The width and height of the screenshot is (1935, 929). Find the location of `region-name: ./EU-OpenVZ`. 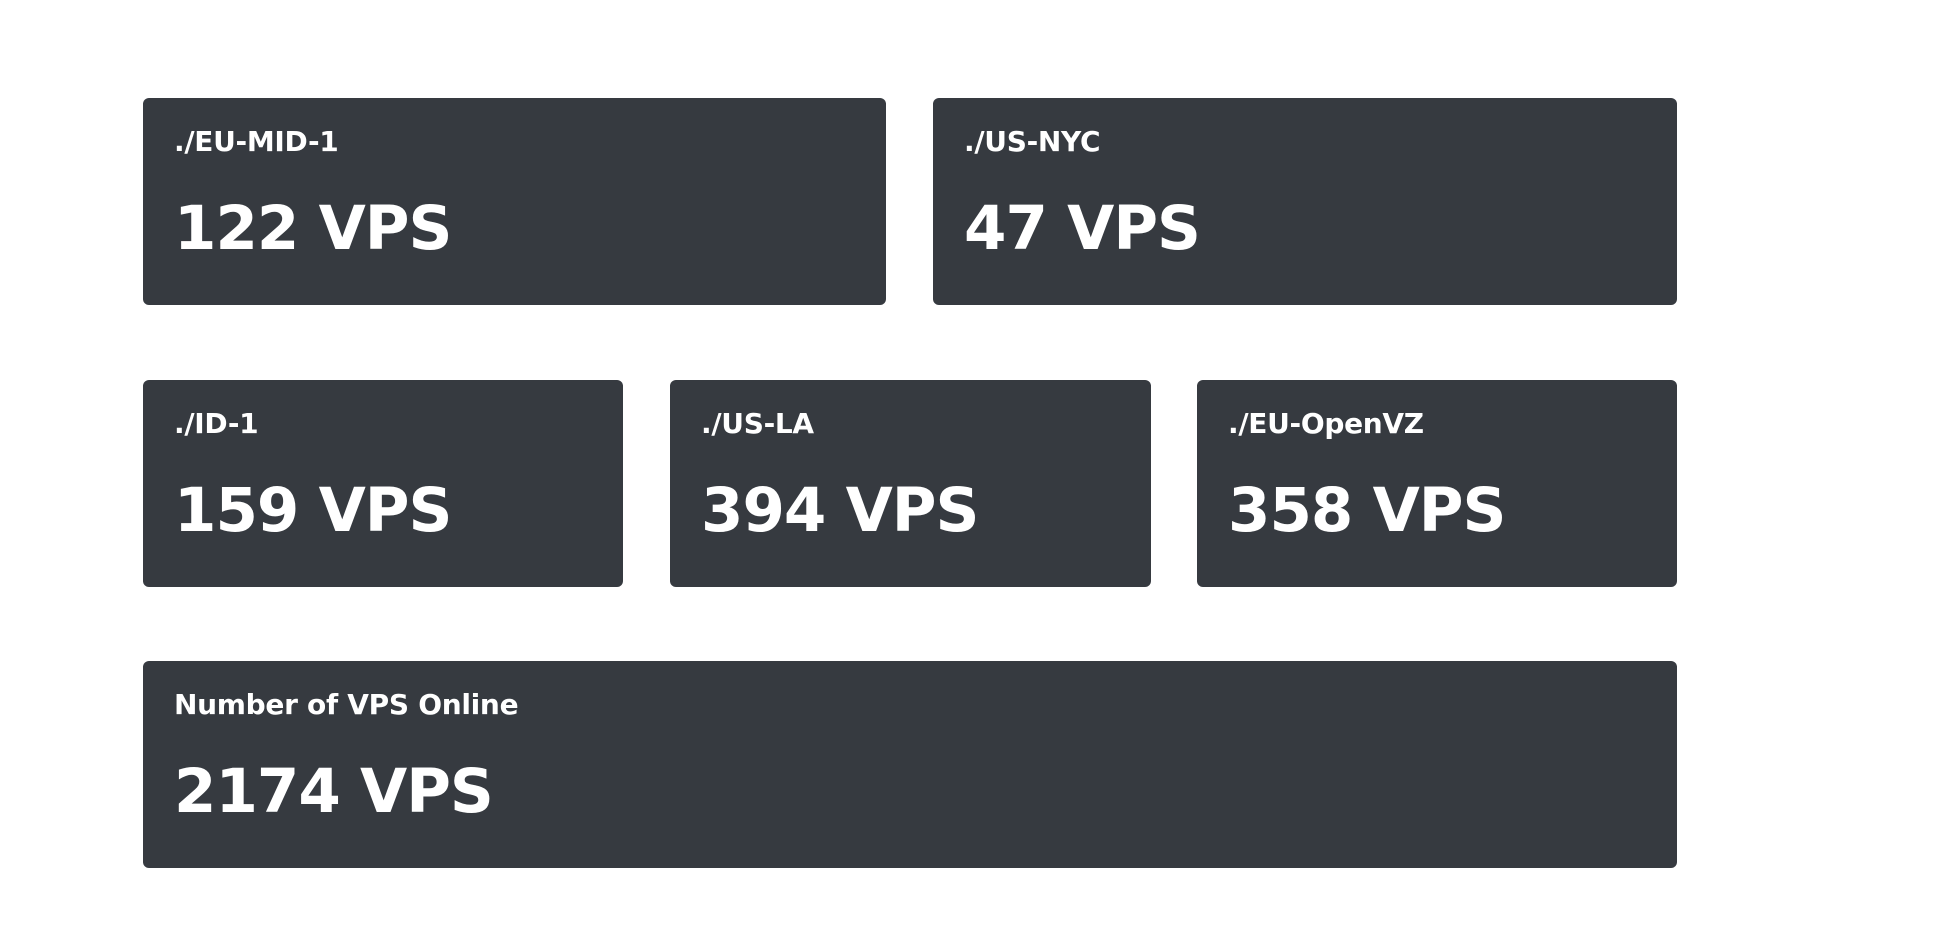

region-name: ./EU-OpenVZ is located at coordinates (1326, 423).